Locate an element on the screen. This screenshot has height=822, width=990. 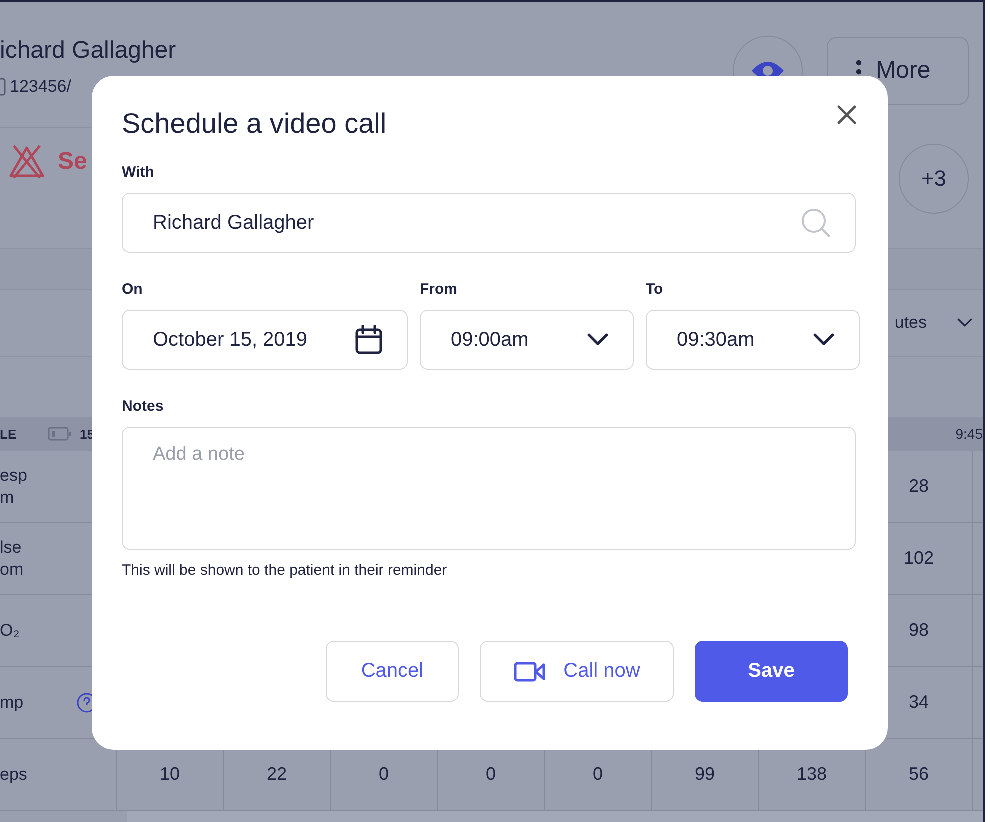
table-cell: 99 is located at coordinates (705, 774).